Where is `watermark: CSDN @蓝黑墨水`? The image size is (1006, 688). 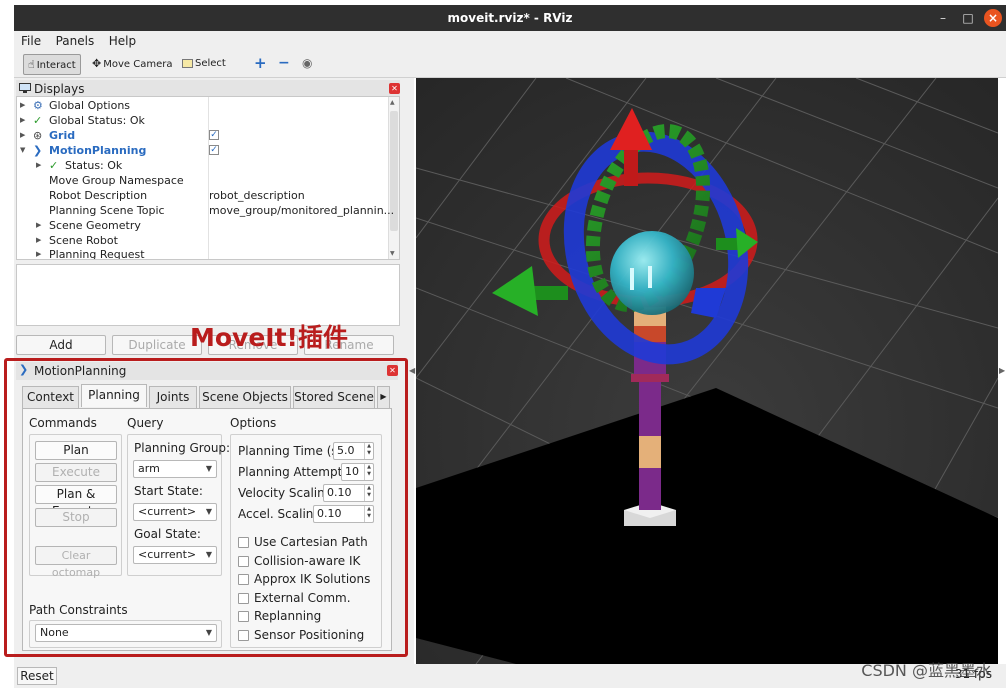
watermark: CSDN @蓝黑墨水 is located at coordinates (926, 670).